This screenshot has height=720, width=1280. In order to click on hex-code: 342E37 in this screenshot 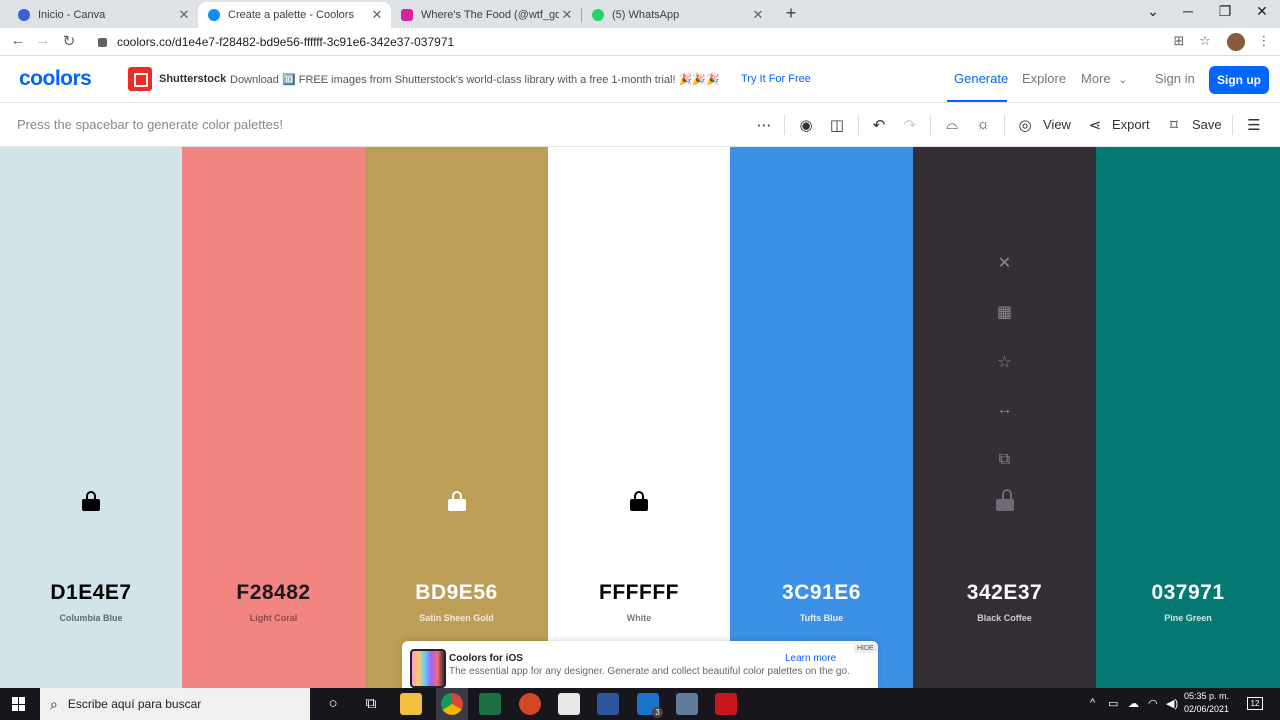, I will do `click(1004, 593)`.